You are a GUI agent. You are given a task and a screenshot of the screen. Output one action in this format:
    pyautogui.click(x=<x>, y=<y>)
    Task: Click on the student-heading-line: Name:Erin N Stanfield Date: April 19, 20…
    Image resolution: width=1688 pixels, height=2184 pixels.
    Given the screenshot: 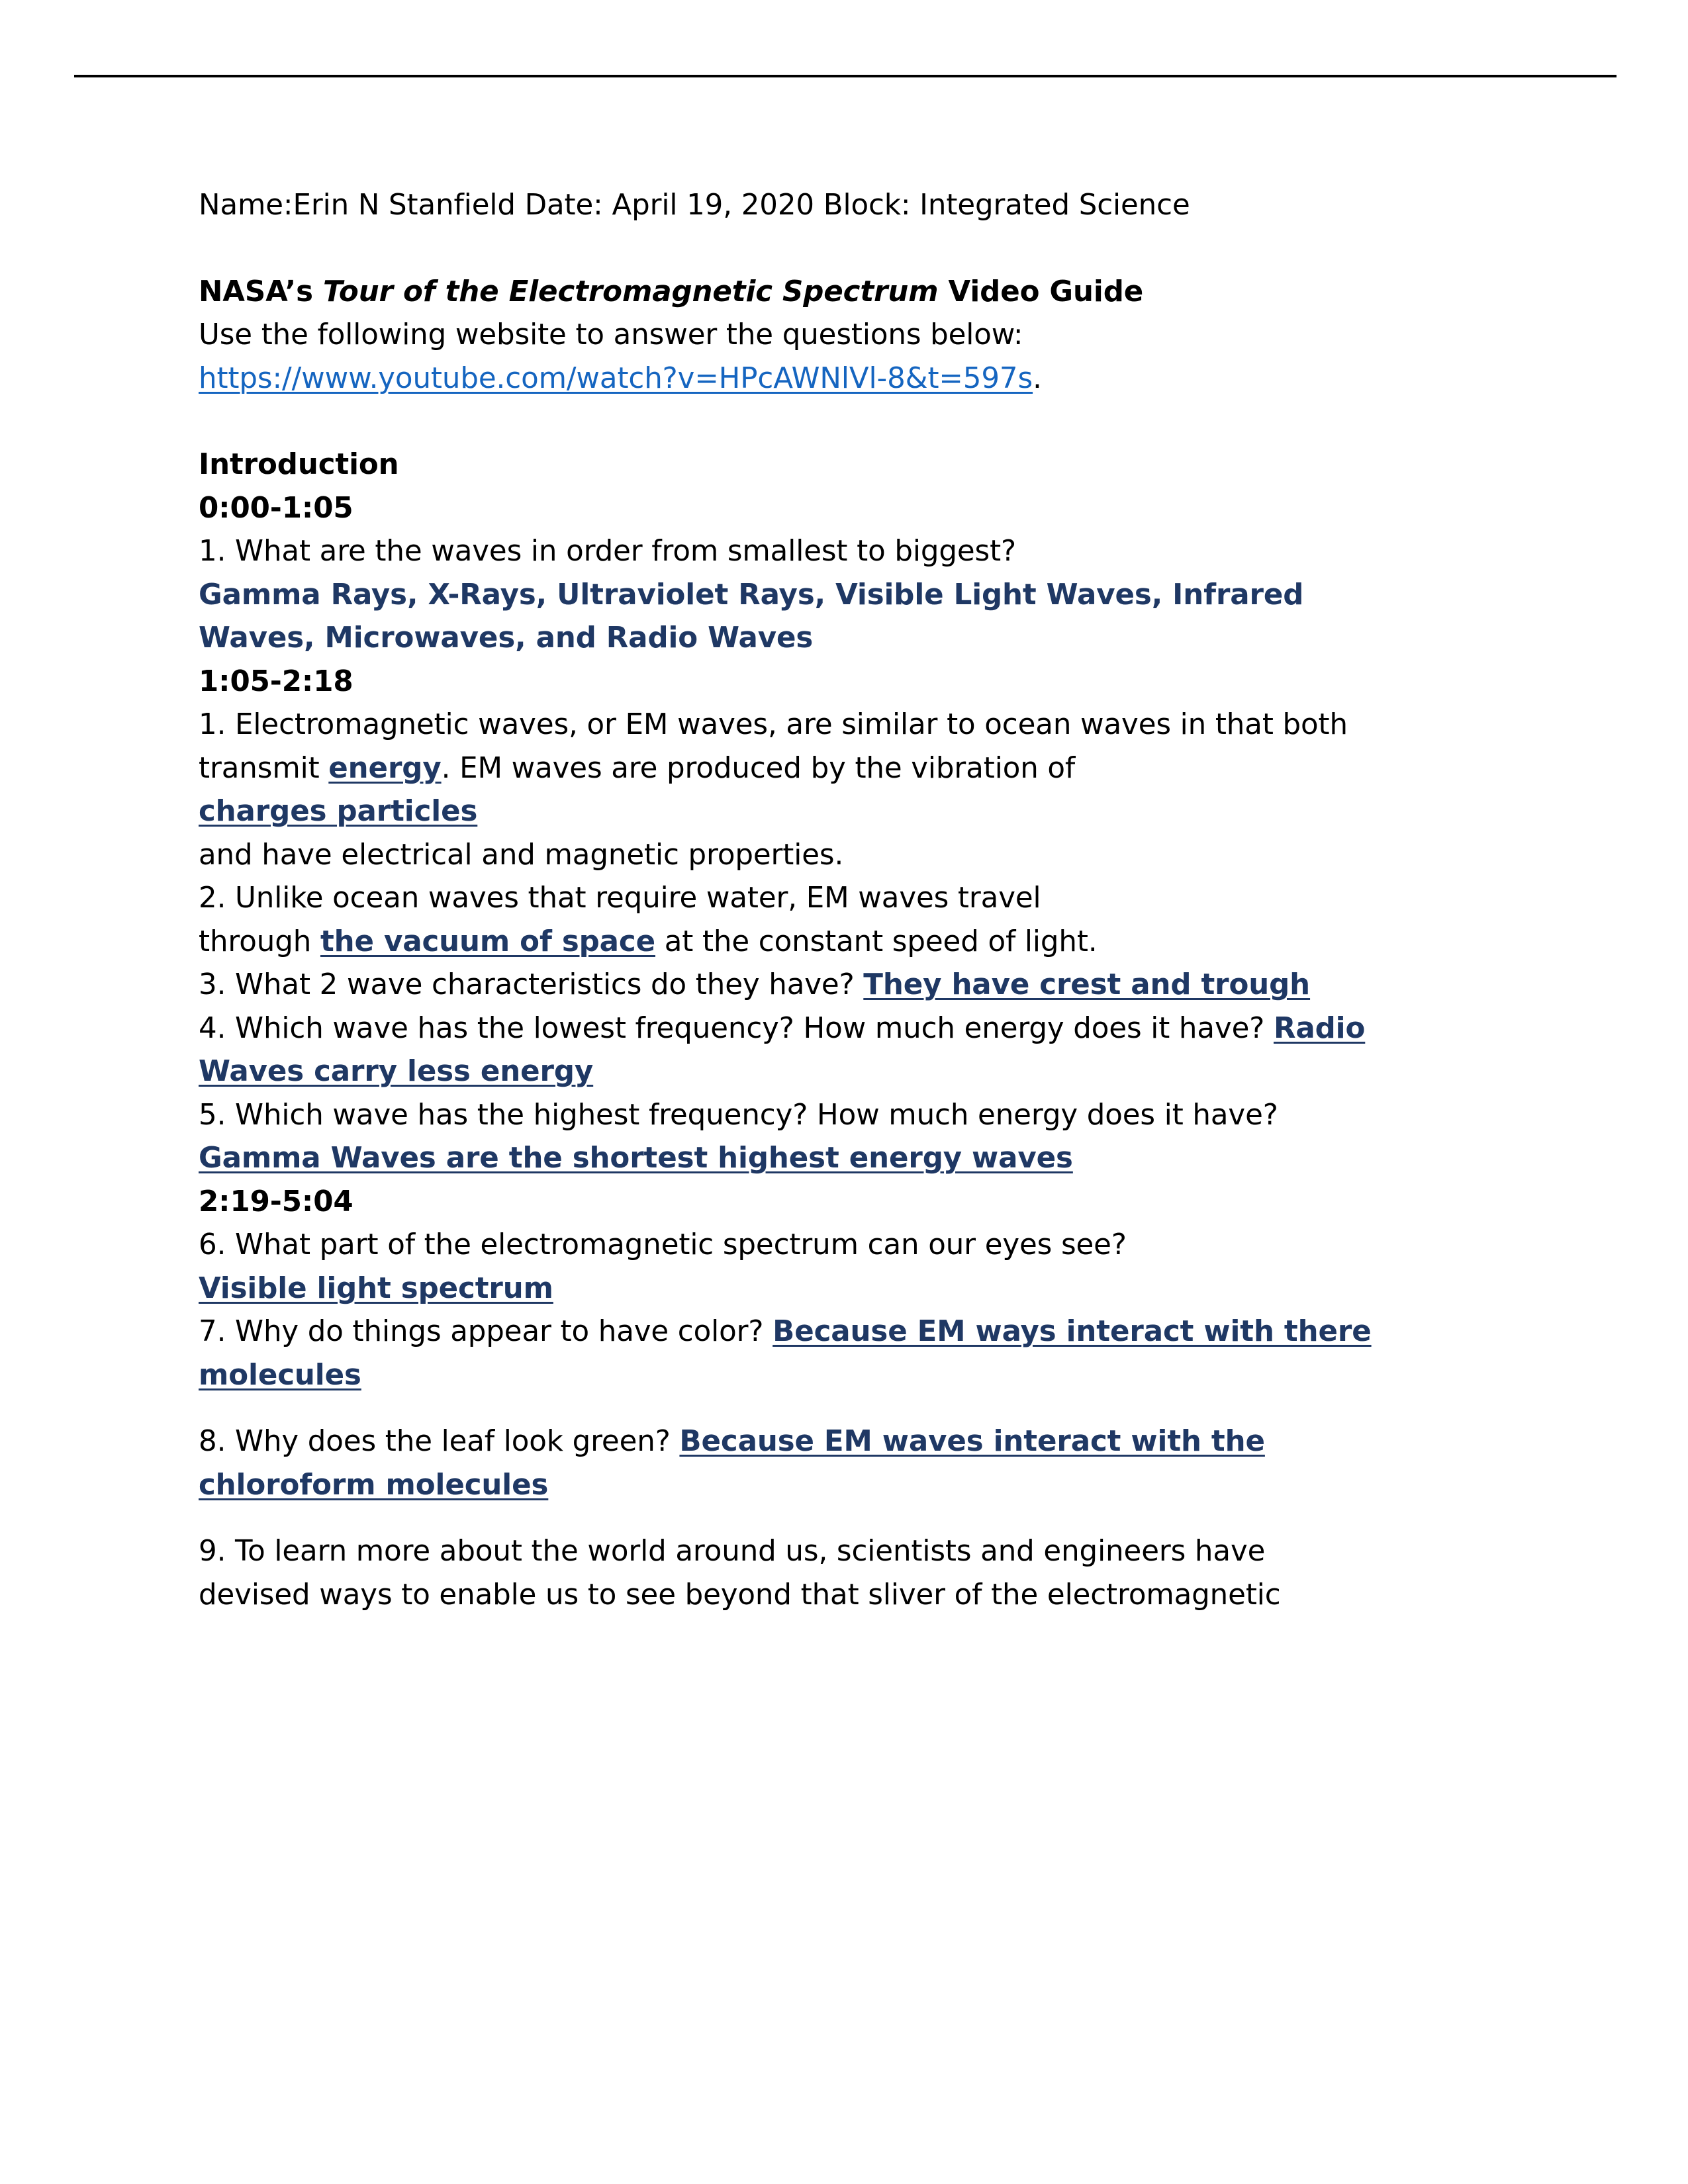 What is the action you would take?
    pyautogui.click(x=799, y=206)
    